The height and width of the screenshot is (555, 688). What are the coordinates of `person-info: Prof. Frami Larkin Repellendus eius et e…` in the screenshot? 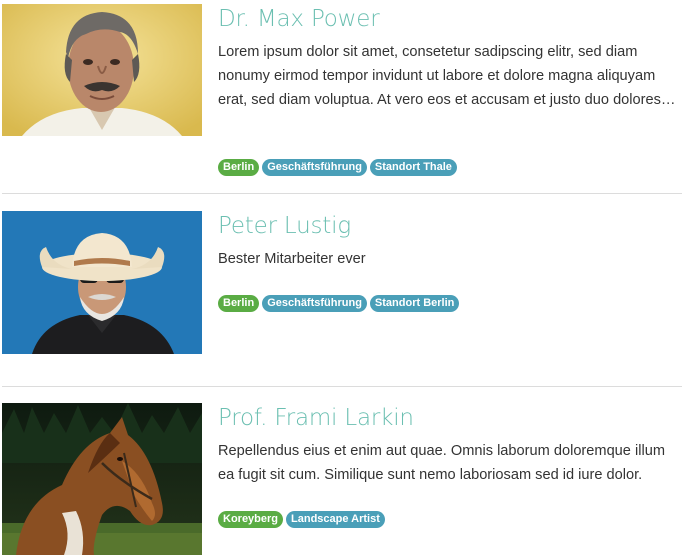 It's located at (450, 445).